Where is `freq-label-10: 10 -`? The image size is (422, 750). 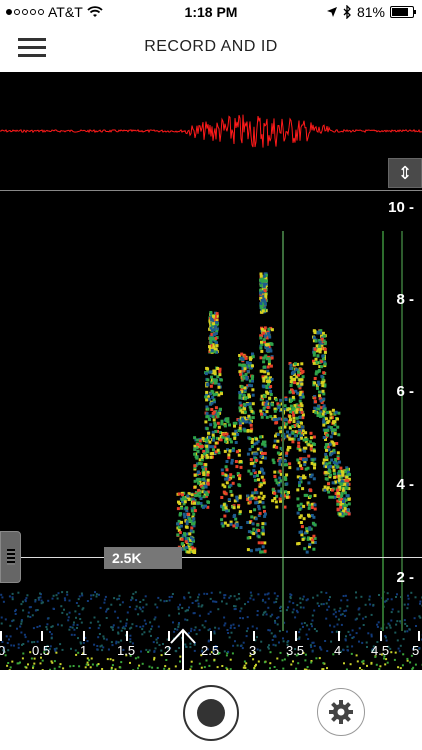 freq-label-10: 10 - is located at coordinates (401, 207).